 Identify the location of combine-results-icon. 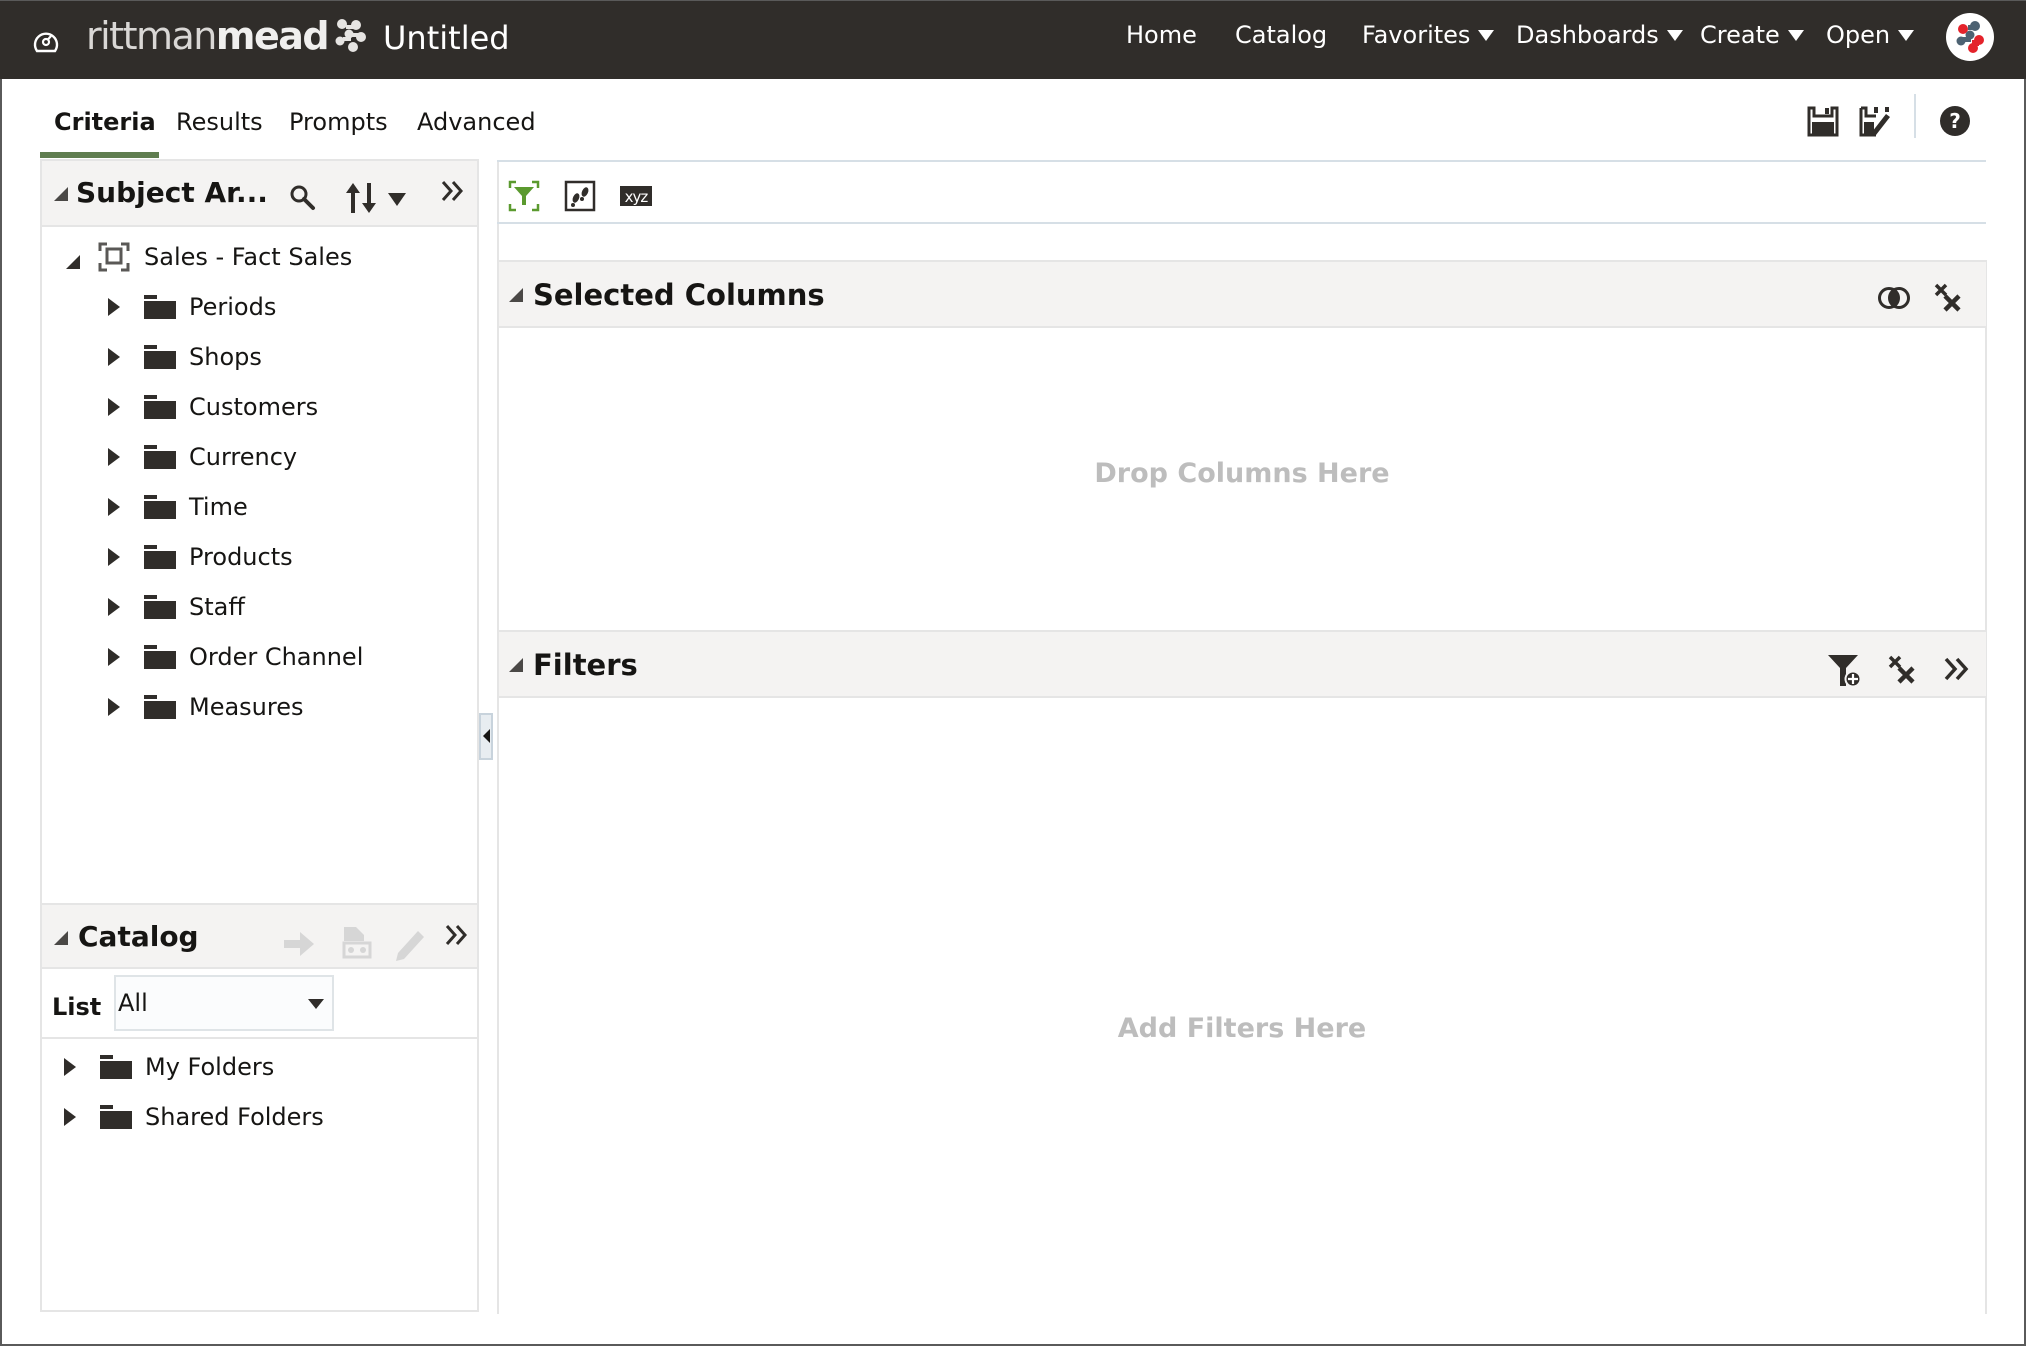
(1894, 298).